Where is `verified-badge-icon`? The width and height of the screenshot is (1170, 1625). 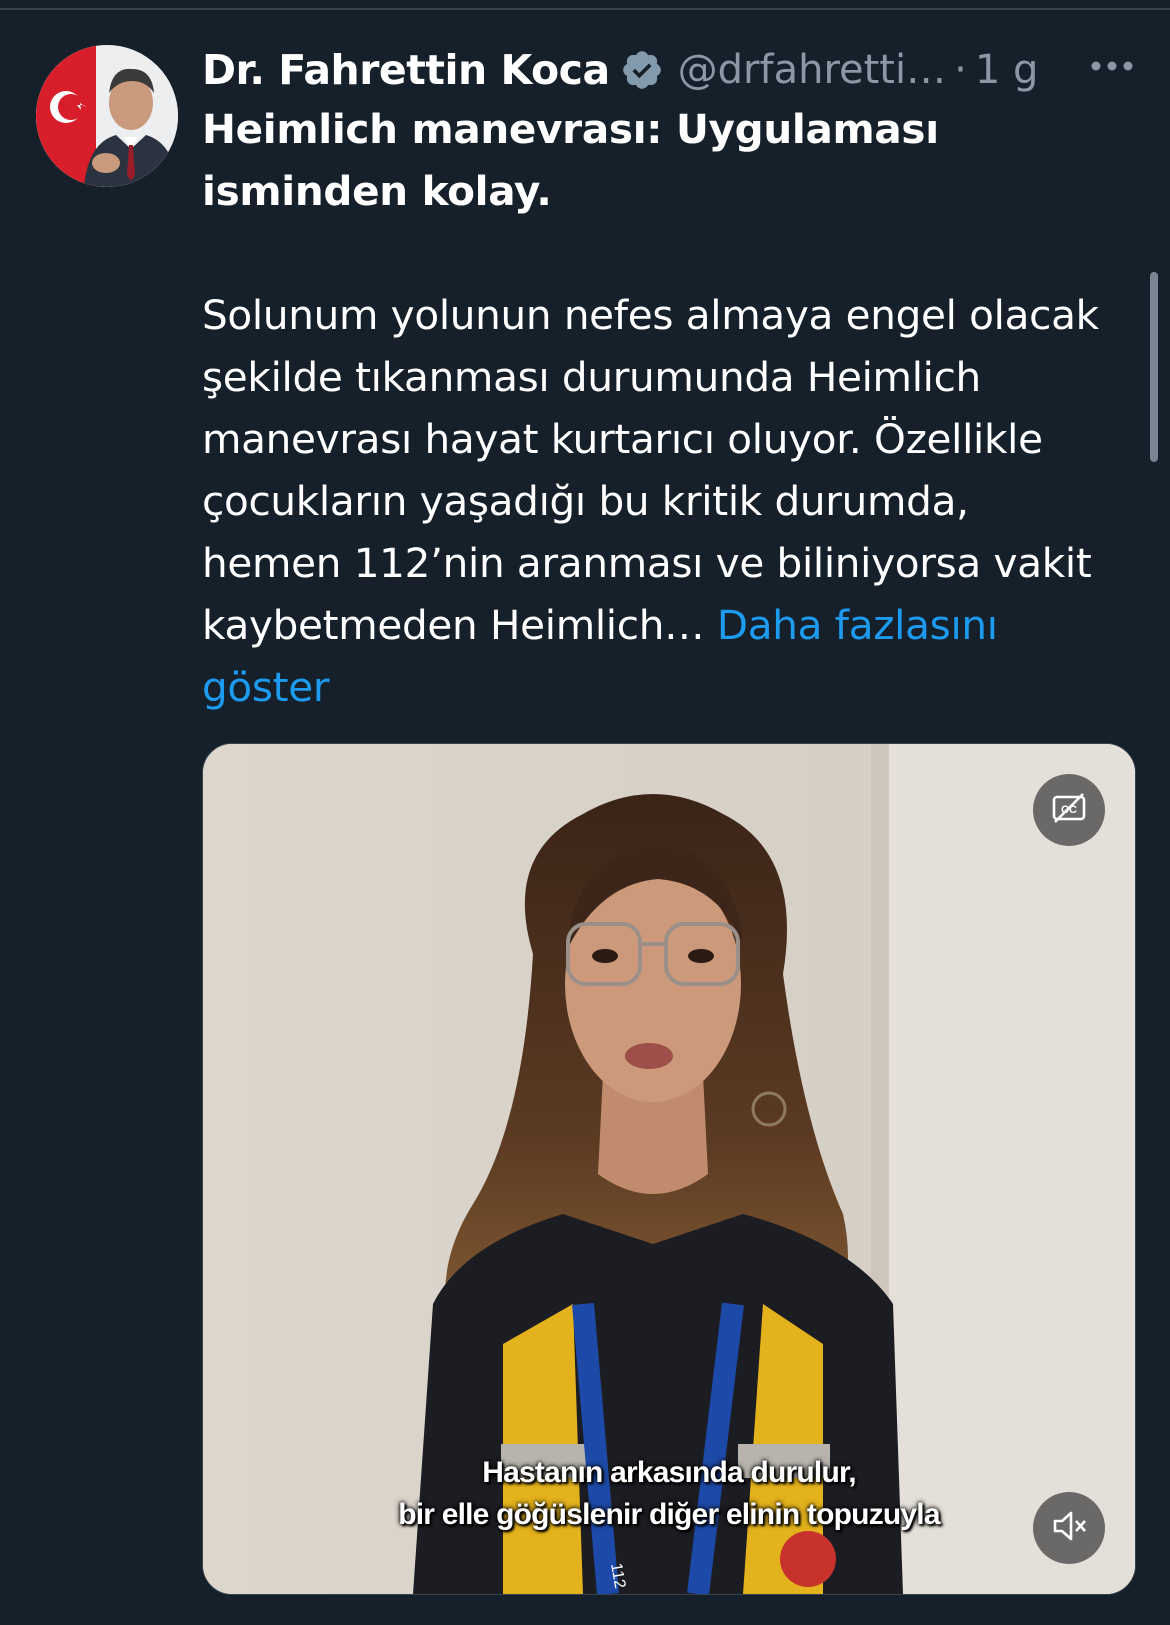 verified-badge-icon is located at coordinates (642, 70).